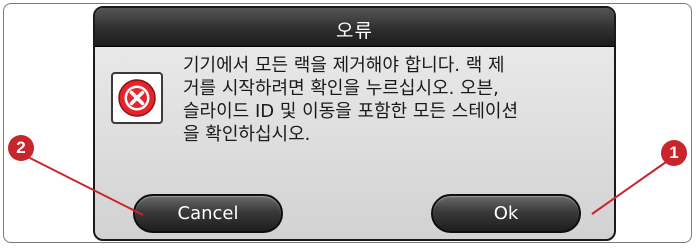 The height and width of the screenshot is (248, 697). Describe the element at coordinates (674, 153) in the screenshot. I see `callout-badge-1: 1` at that location.